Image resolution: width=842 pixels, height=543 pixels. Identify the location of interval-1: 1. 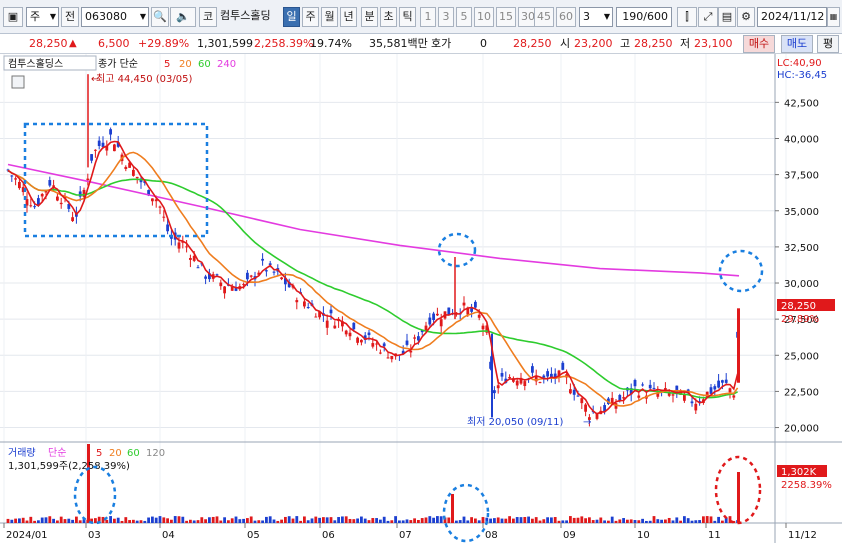
(428, 17).